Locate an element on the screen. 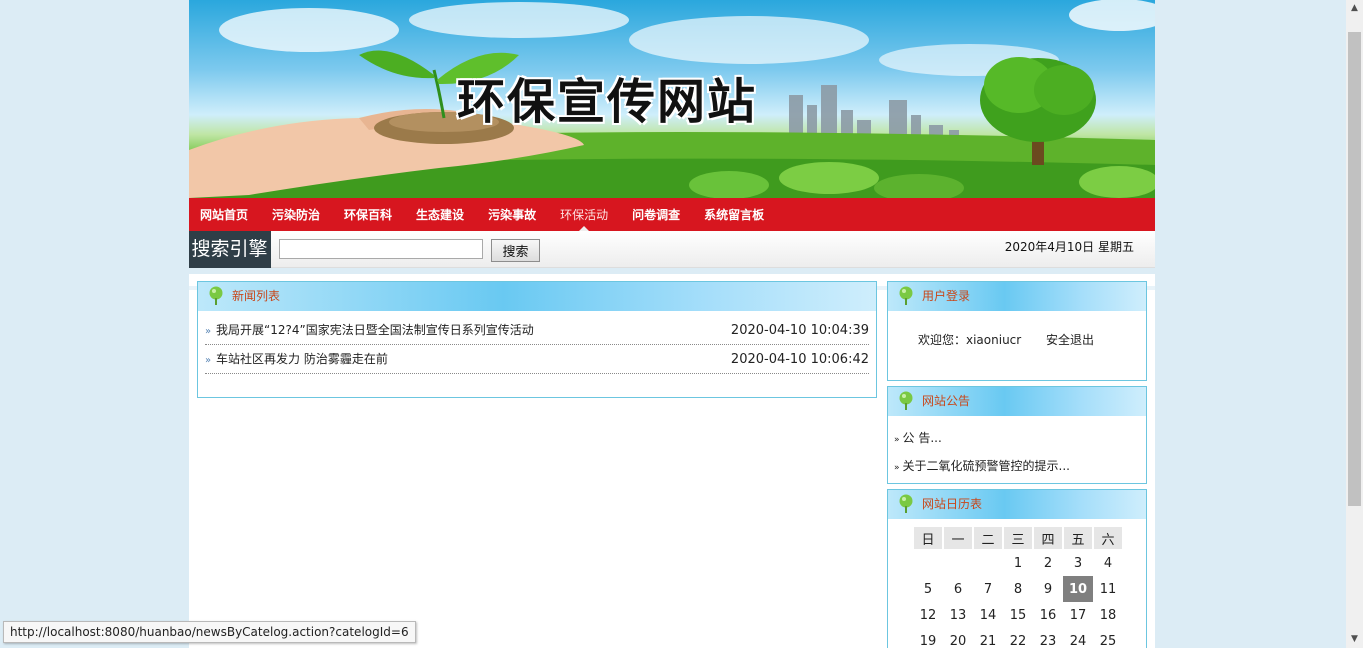 The height and width of the screenshot is (648, 1363). panel-header: 网站日历表 is located at coordinates (1017, 504).